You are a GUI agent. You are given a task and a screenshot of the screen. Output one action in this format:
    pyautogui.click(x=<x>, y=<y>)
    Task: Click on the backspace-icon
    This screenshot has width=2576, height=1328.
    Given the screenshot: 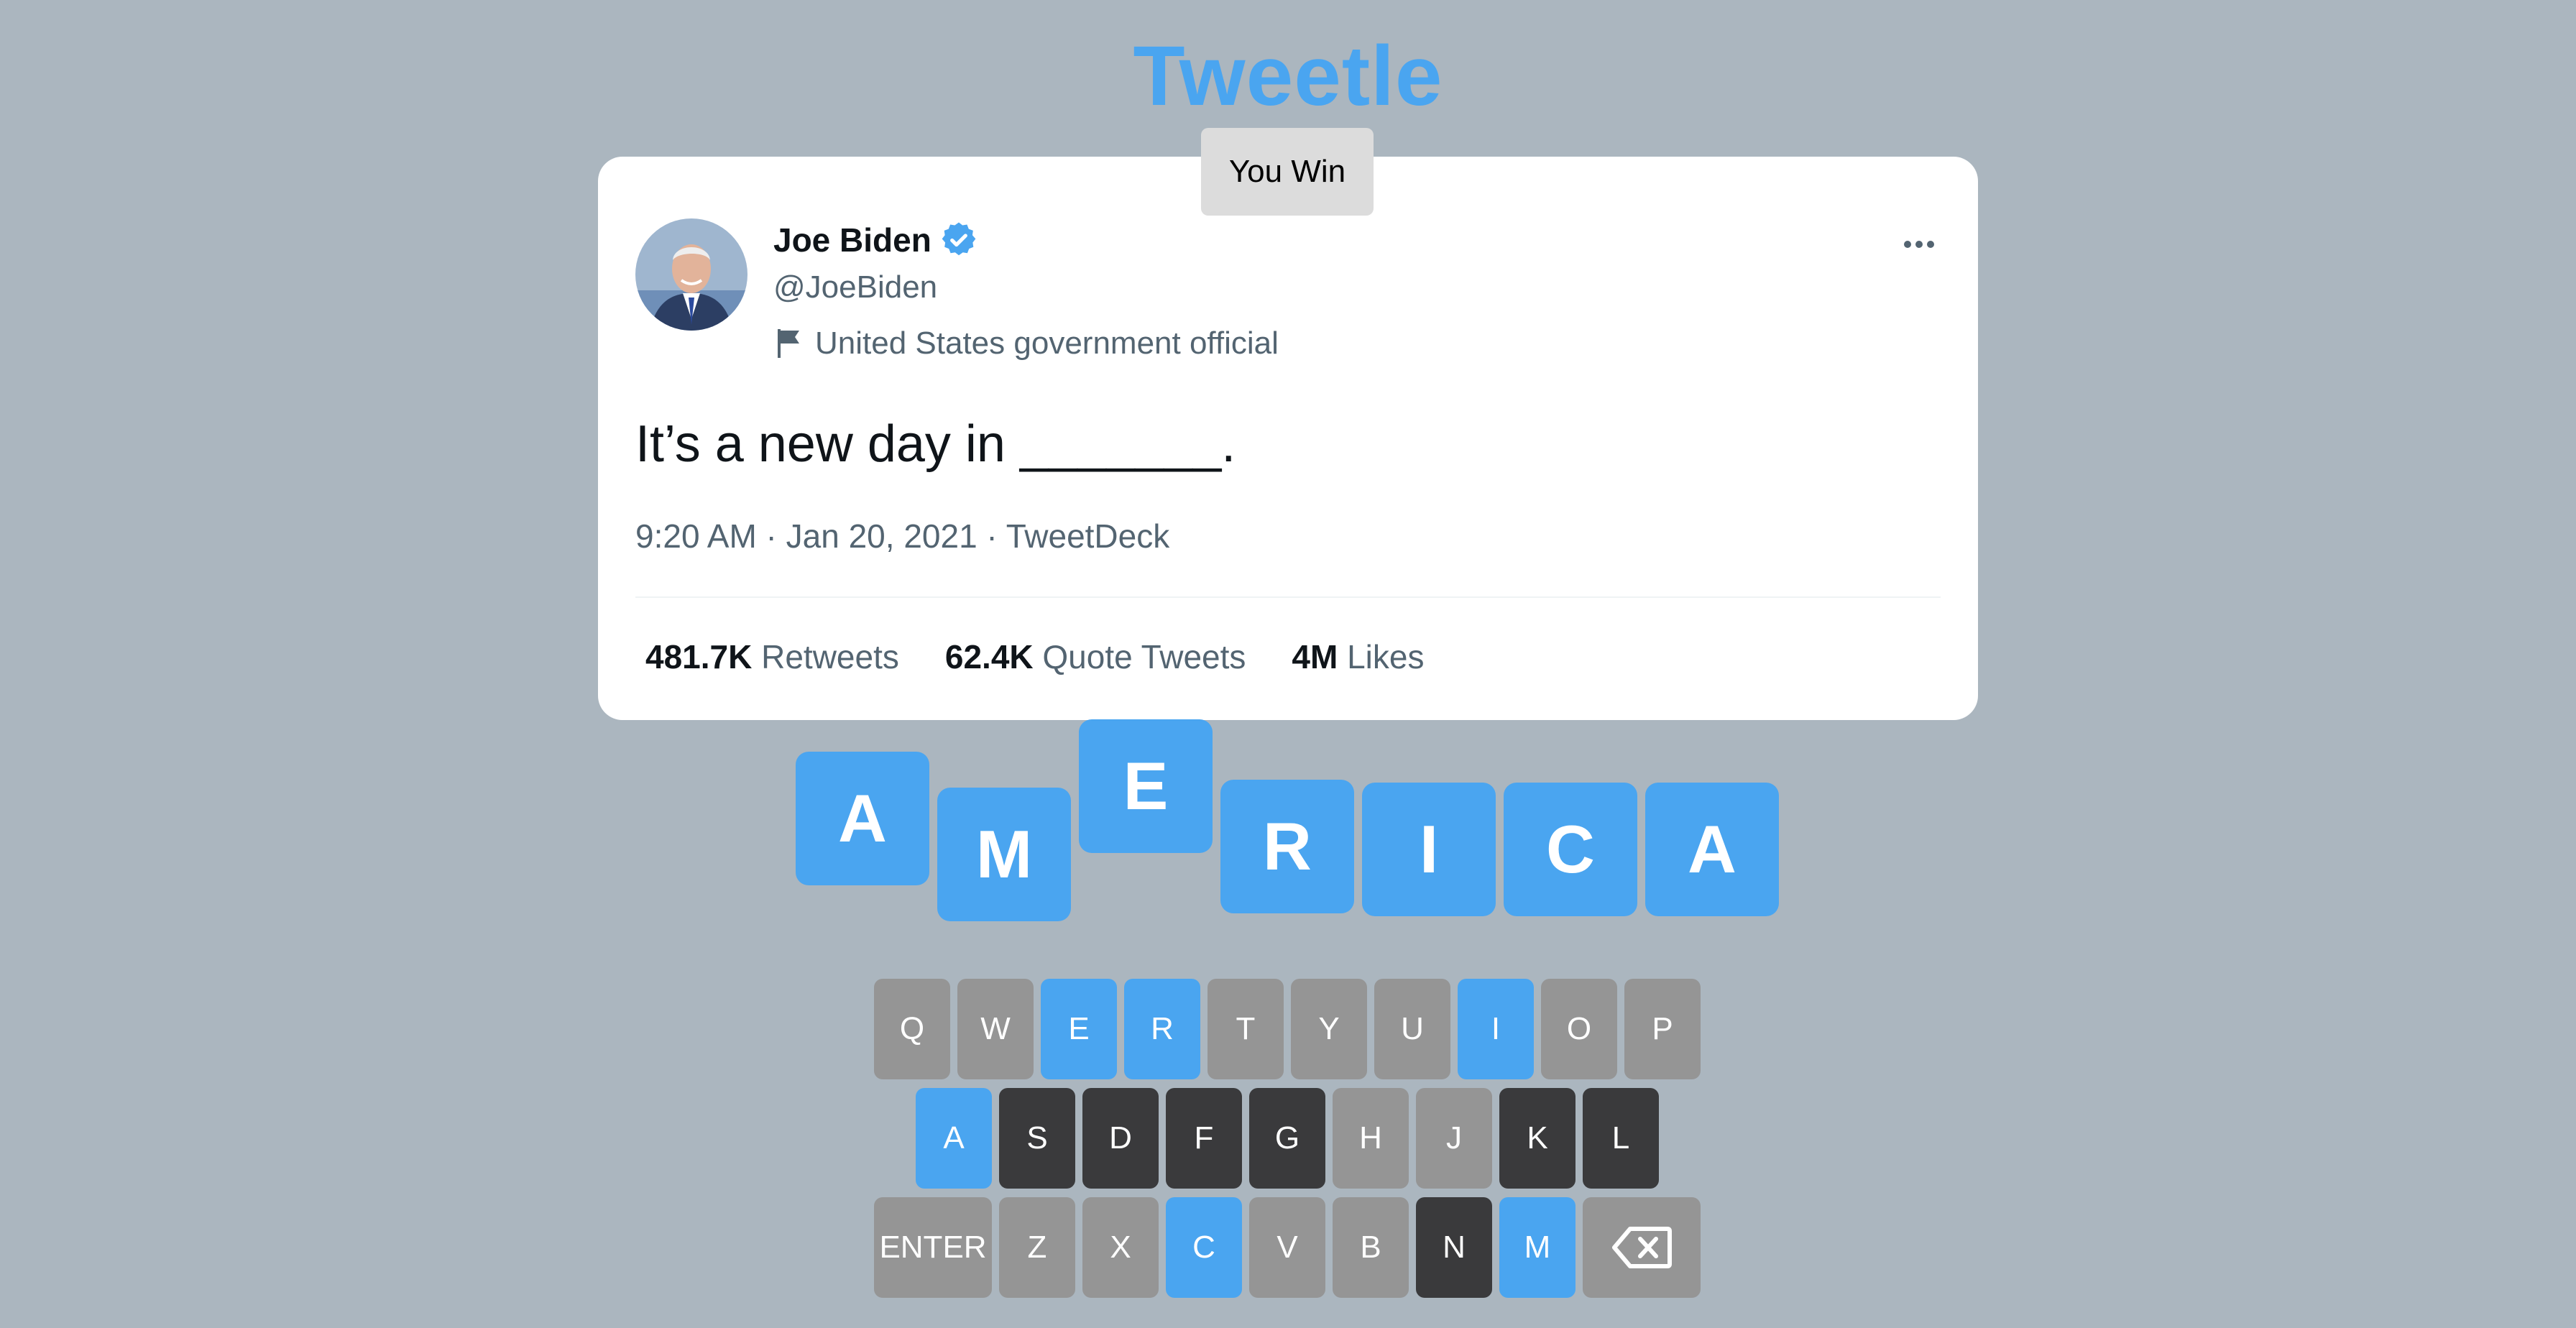 What is the action you would take?
    pyautogui.click(x=1642, y=1247)
    